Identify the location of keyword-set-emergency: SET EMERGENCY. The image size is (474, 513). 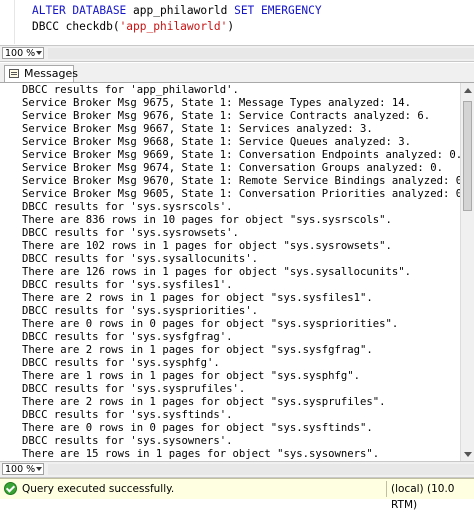
(278, 10).